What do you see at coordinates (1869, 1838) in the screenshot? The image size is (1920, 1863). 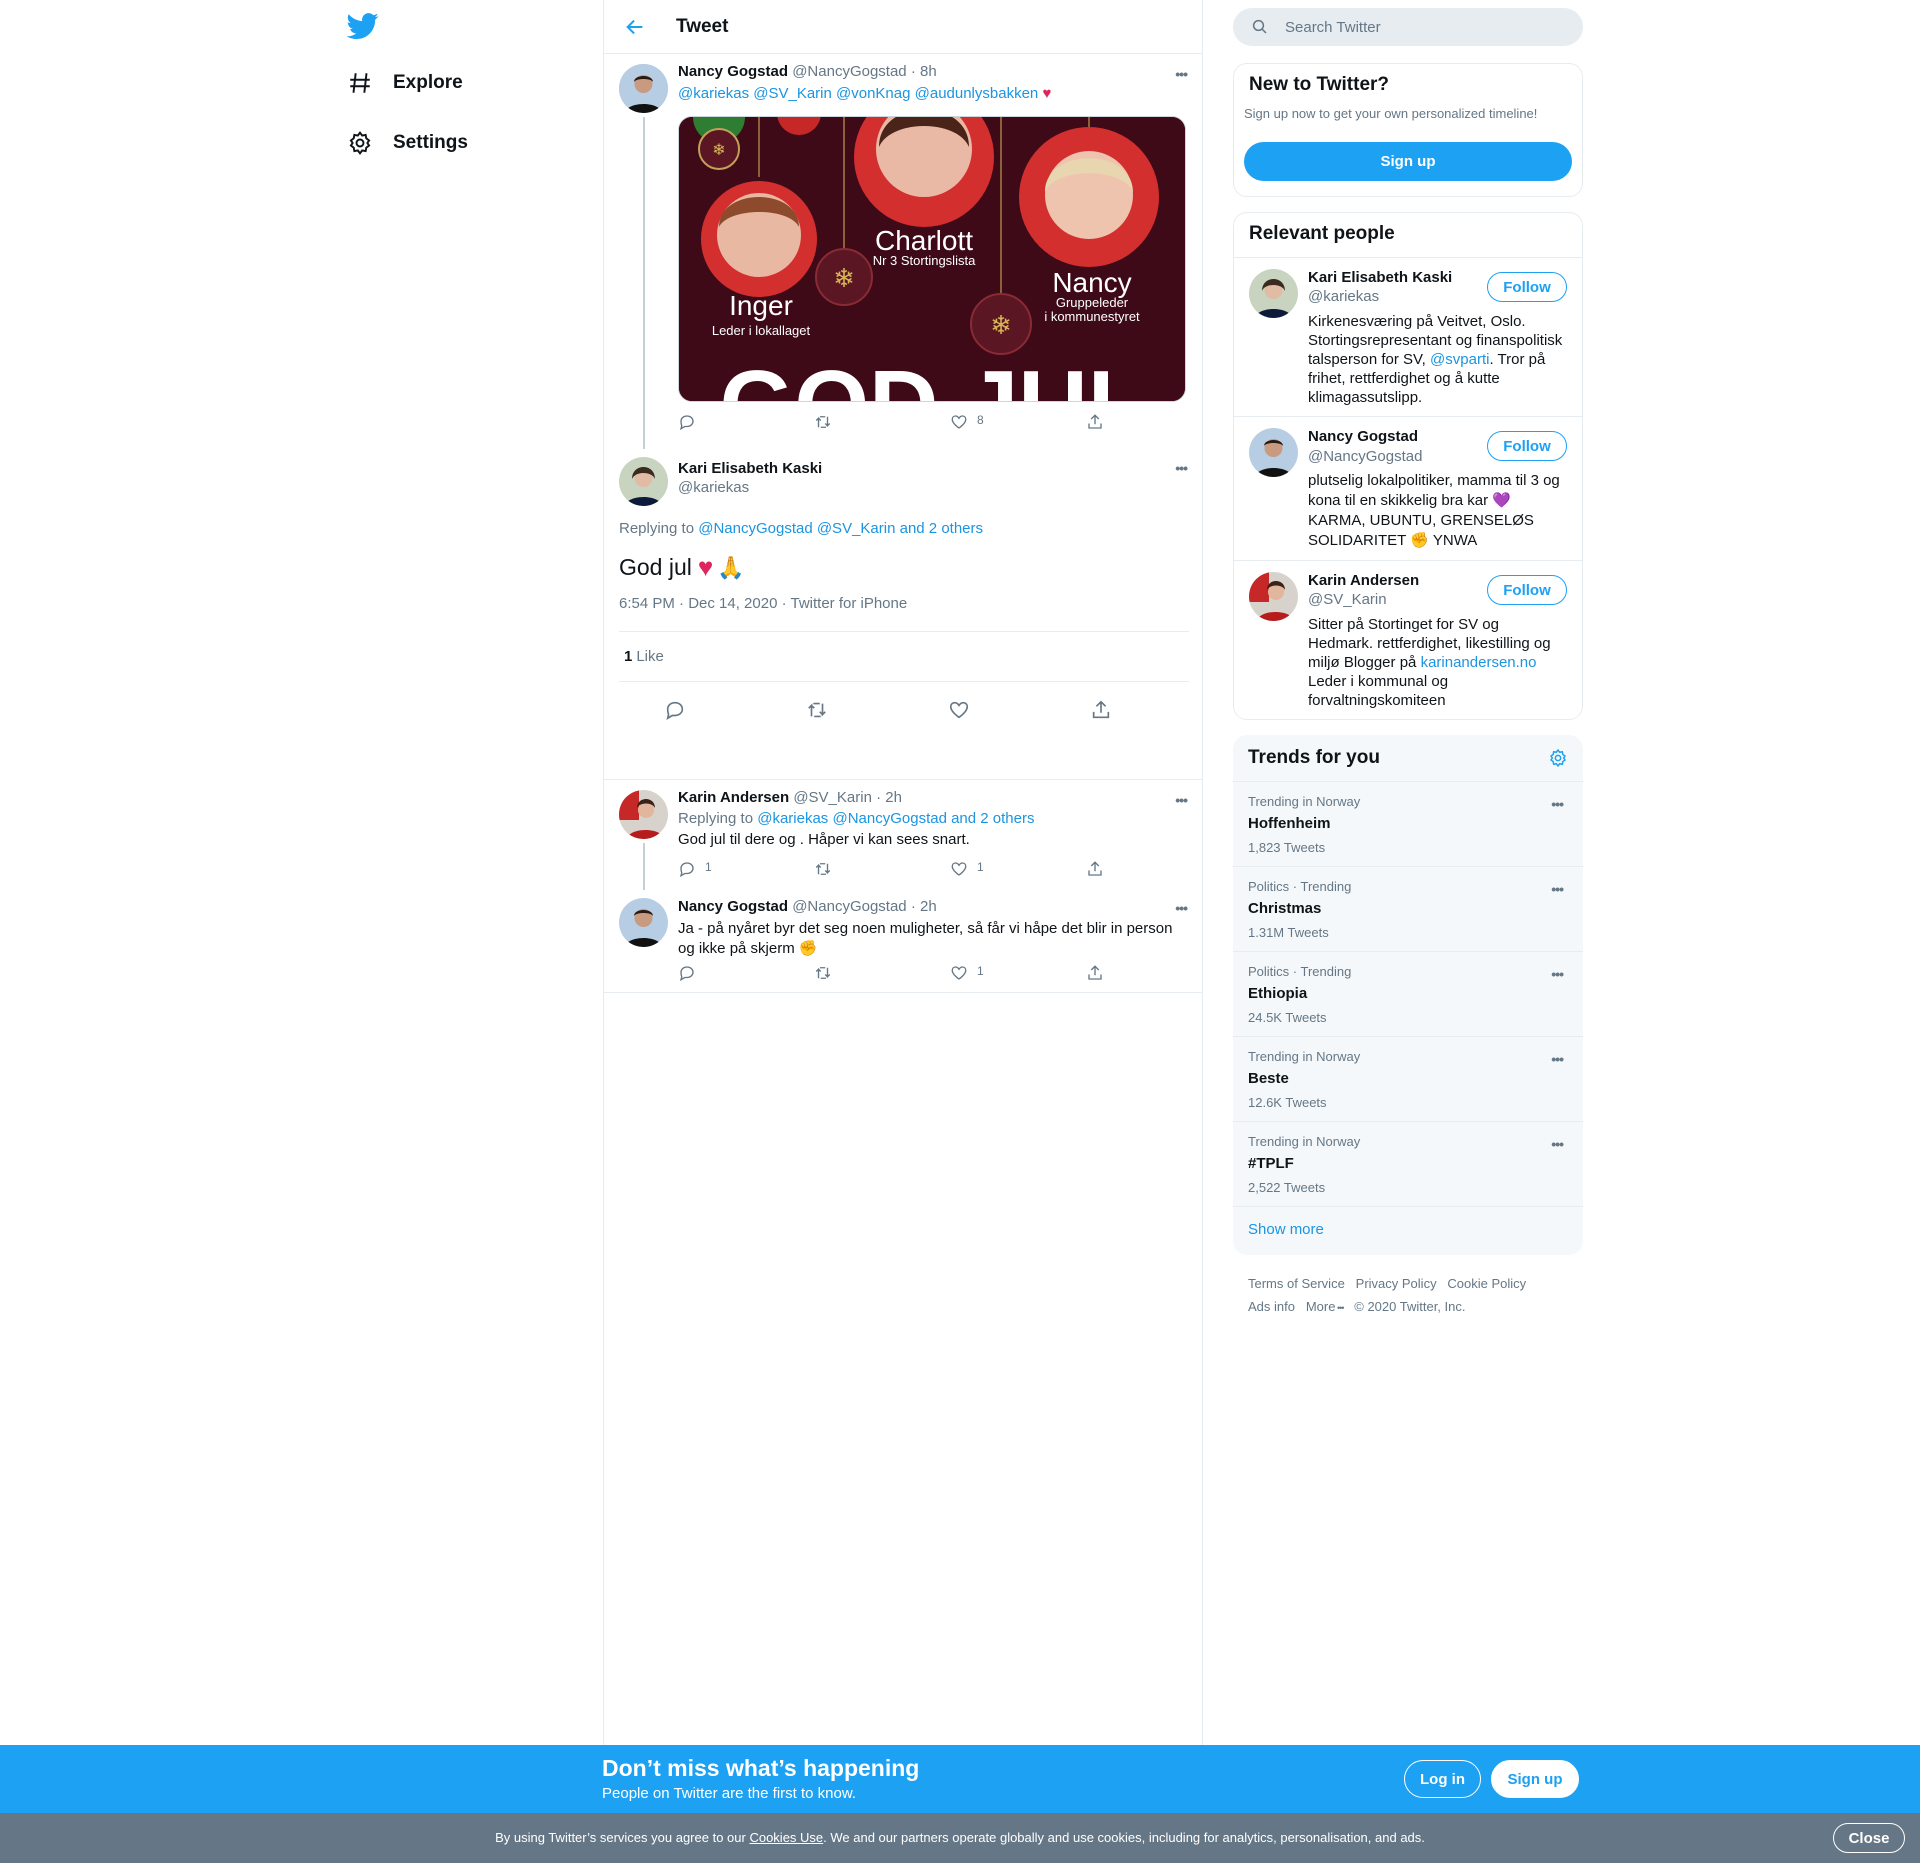 I see `cookie-close-button: Close` at bounding box center [1869, 1838].